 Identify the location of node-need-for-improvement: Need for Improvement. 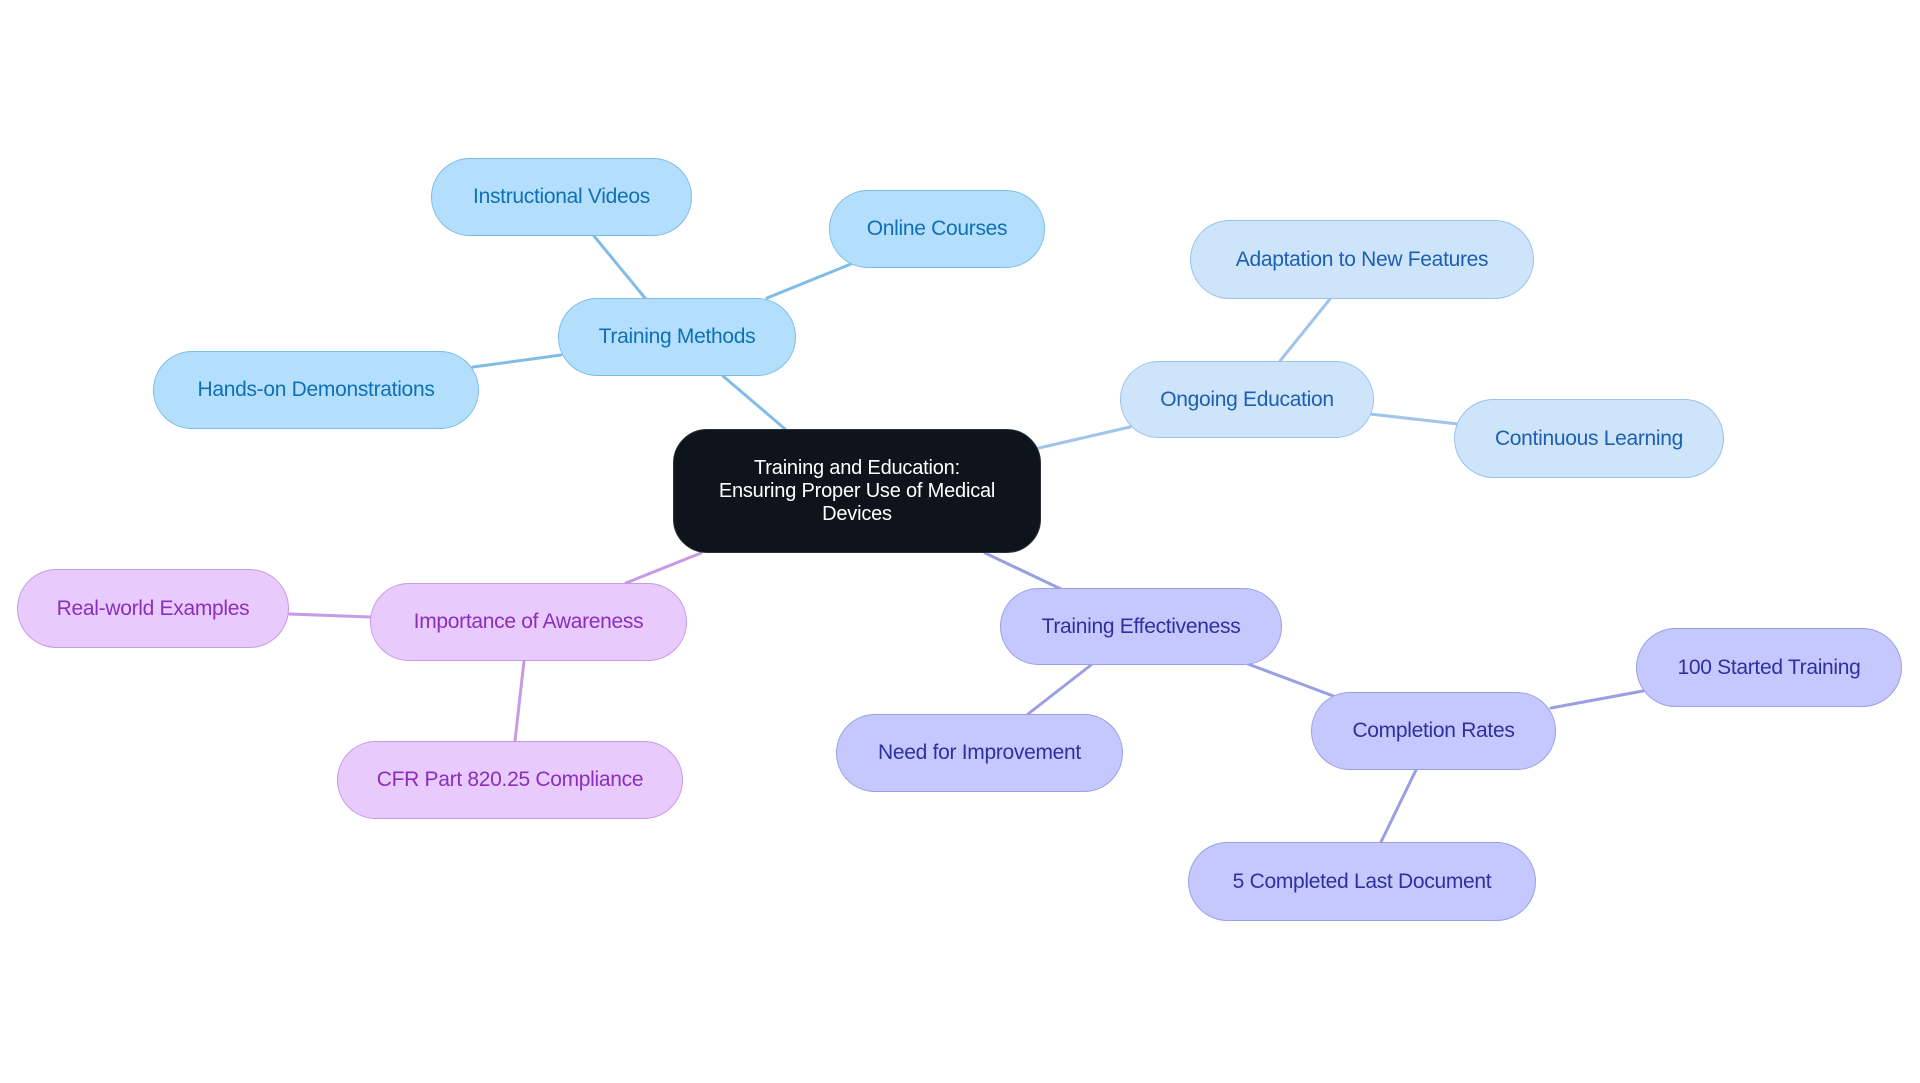
(979, 753).